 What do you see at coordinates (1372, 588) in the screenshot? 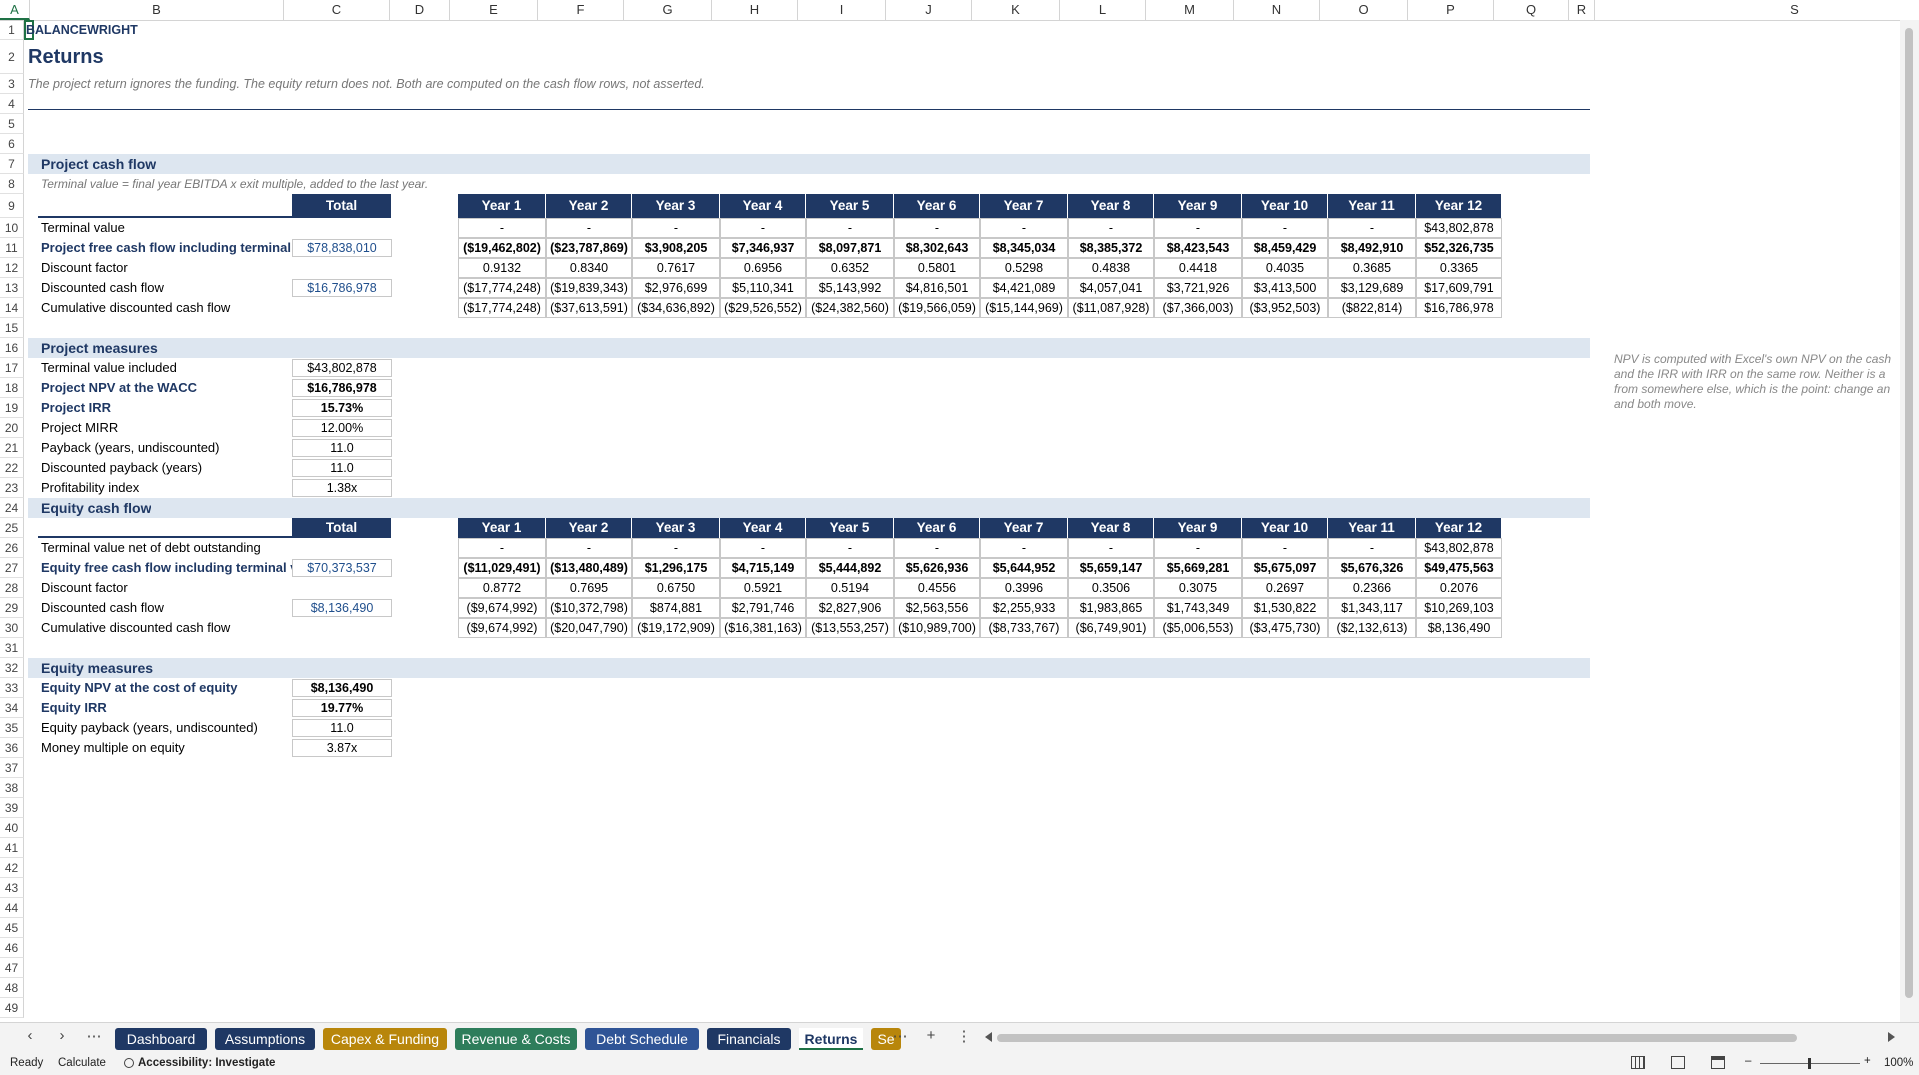
I see `equity-cf-cell: 0.2366` at bounding box center [1372, 588].